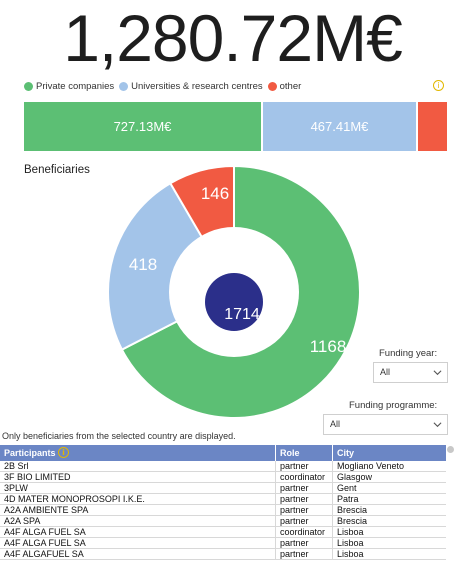 Image resolution: width=465 pixels, height=563 pixels. I want to click on donut-center-label: 1714, so click(242, 314).